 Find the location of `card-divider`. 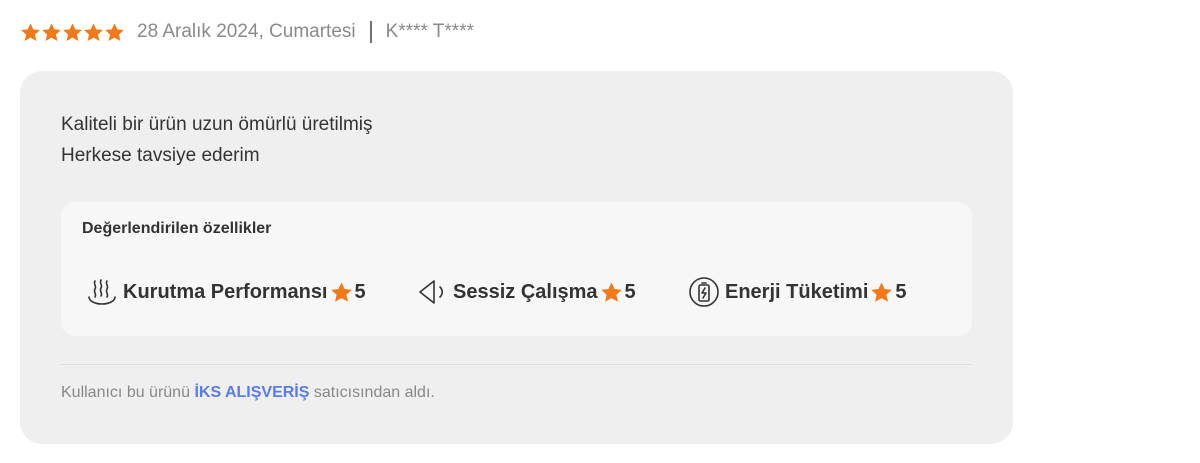

card-divider is located at coordinates (516, 364).